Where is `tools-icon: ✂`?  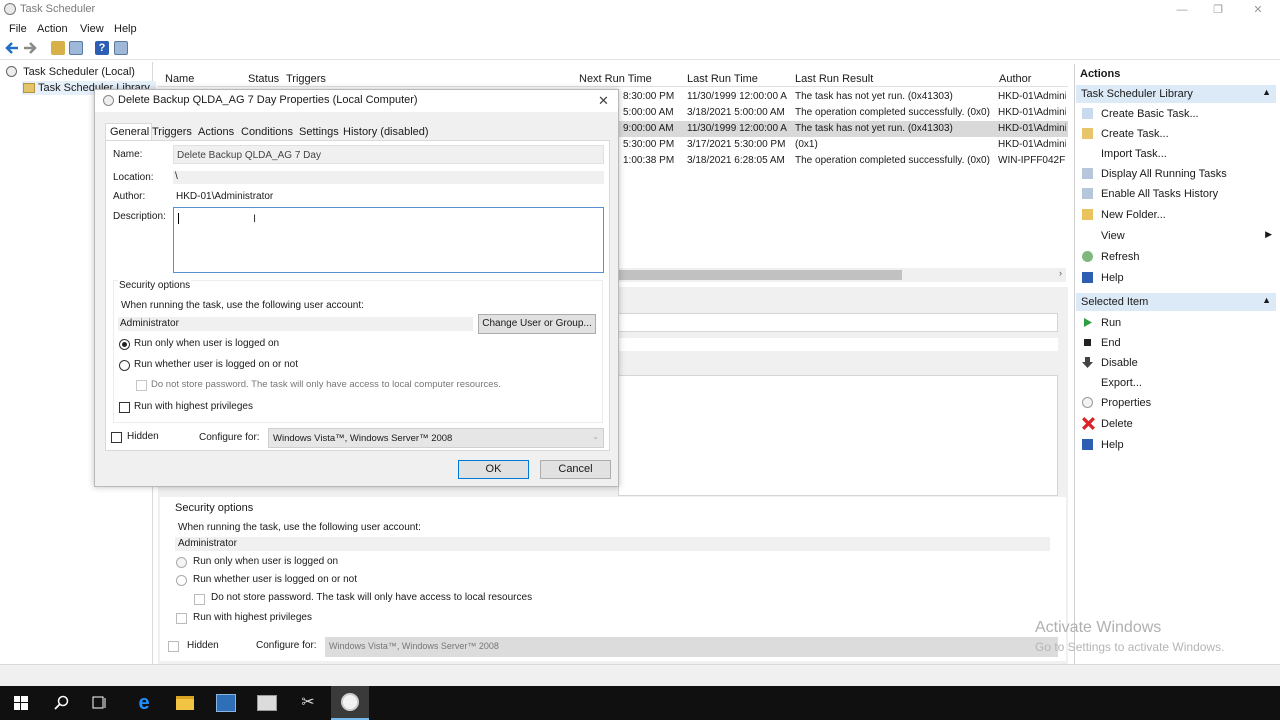 tools-icon: ✂ is located at coordinates (308, 703).